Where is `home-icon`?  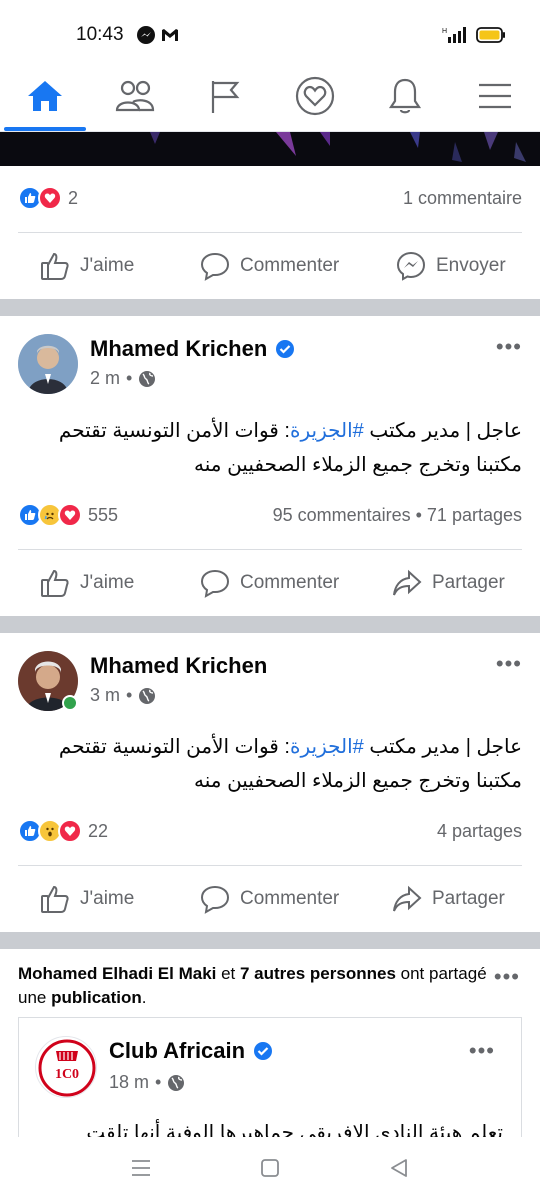 home-icon is located at coordinates (45, 96).